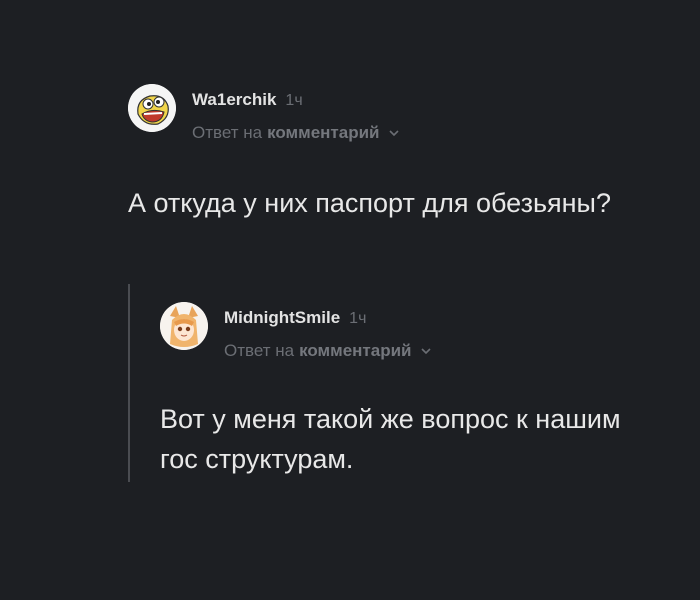 The height and width of the screenshot is (600, 700). I want to click on username: Wa1erchik, so click(234, 100).